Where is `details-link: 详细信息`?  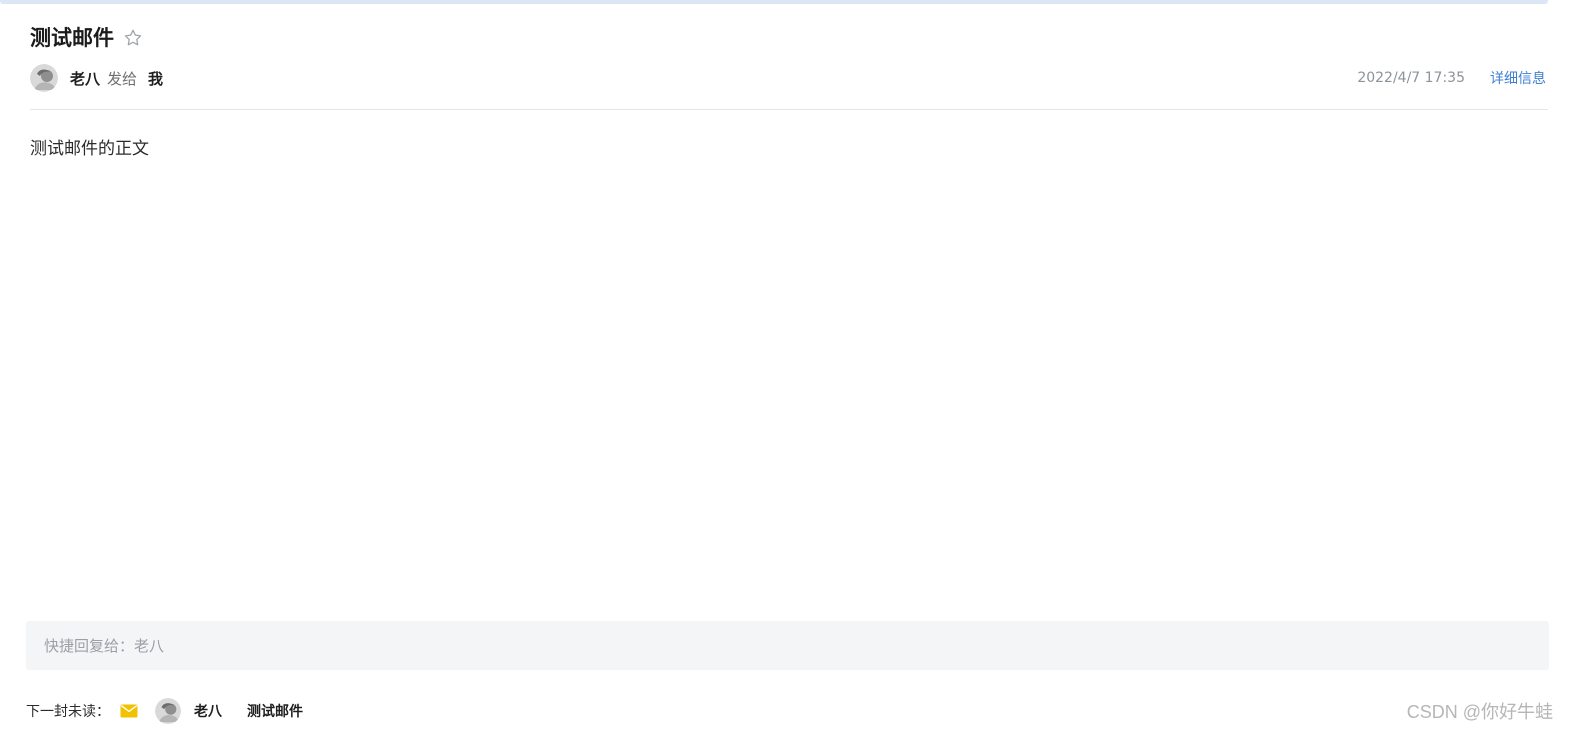 details-link: 详细信息 is located at coordinates (1518, 78).